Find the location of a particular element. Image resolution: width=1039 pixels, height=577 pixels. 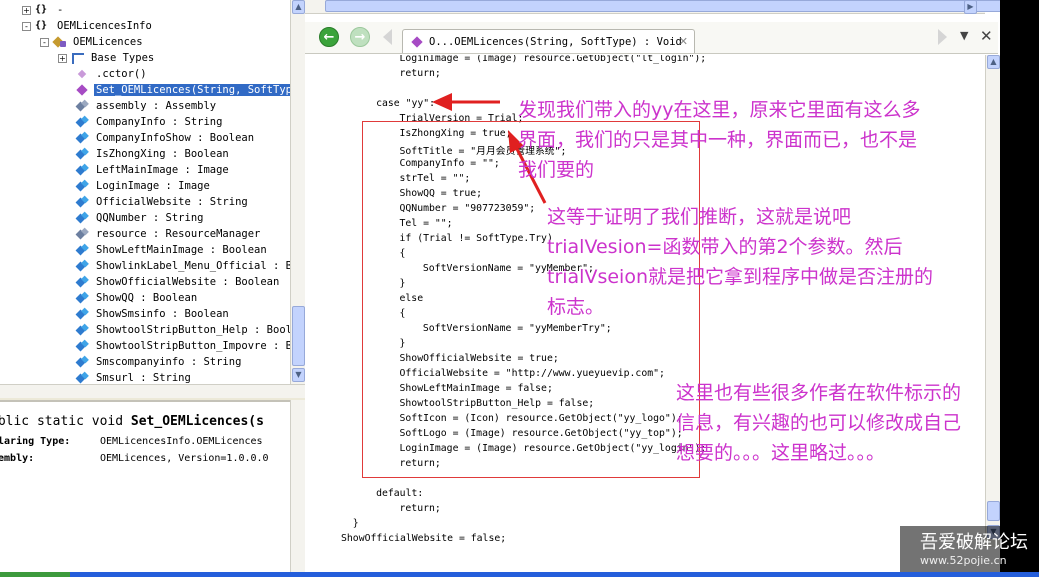

tree-item: OfficialWebsite : String is located at coordinates (163, 202).